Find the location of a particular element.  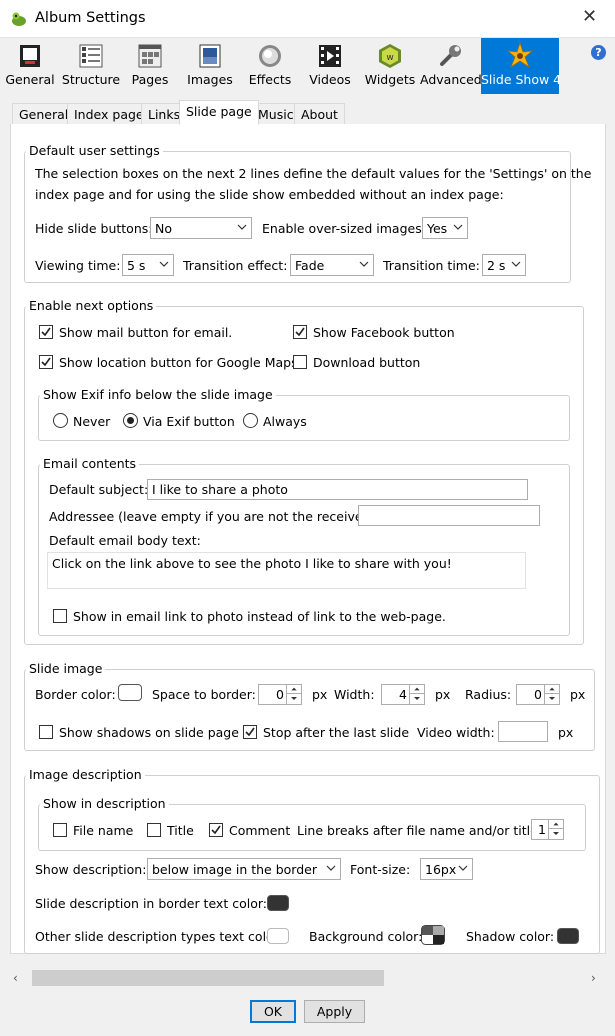

toolbar-advanced: Advanced is located at coordinates (451, 66).